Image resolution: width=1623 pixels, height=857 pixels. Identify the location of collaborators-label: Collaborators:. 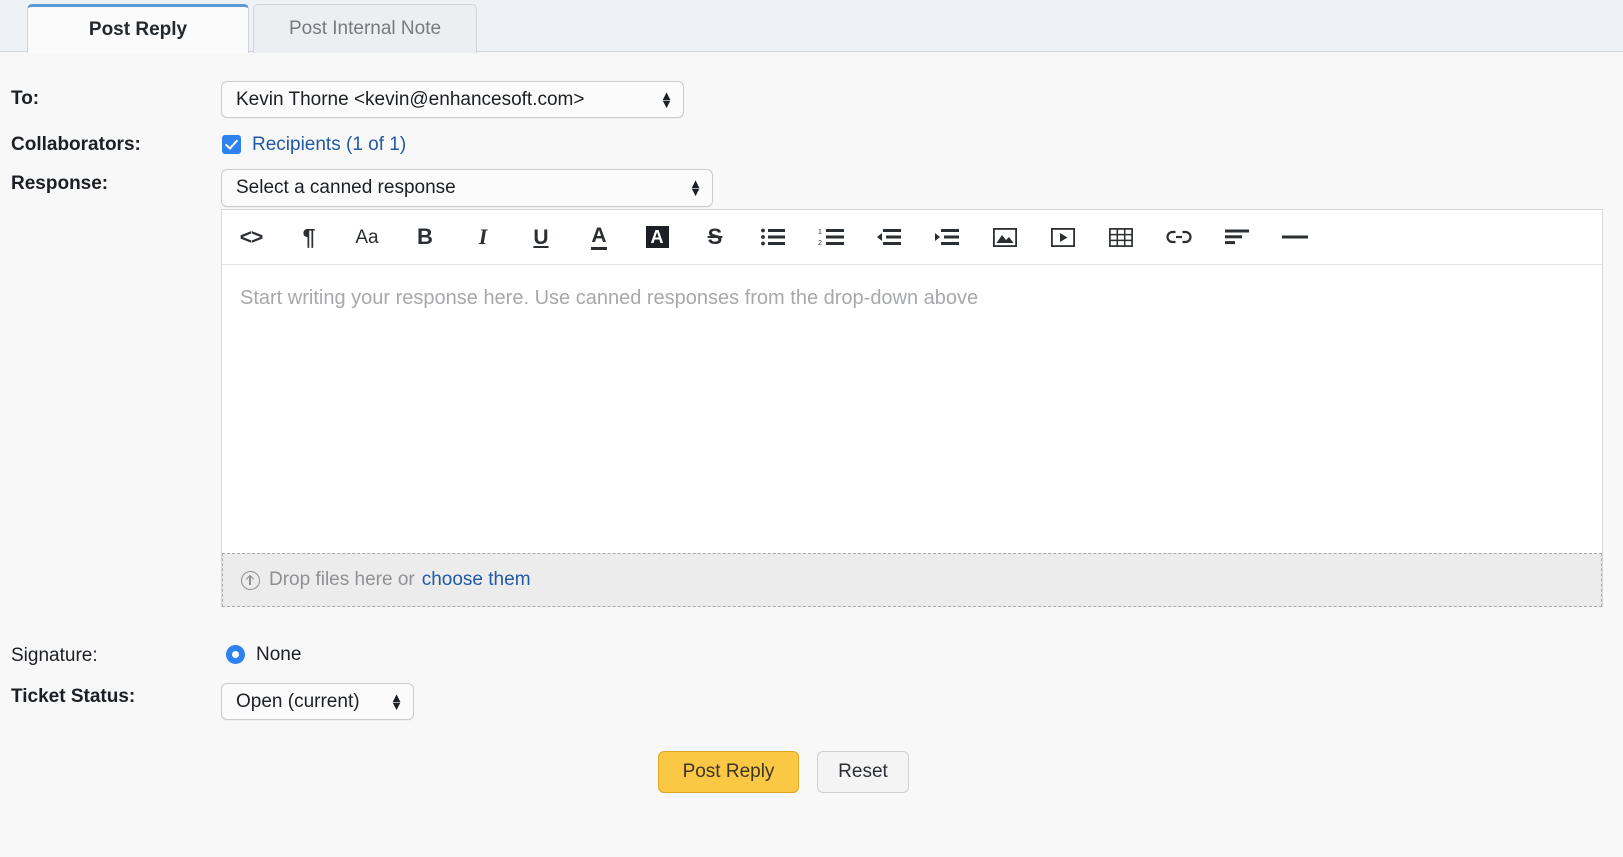
(76, 144).